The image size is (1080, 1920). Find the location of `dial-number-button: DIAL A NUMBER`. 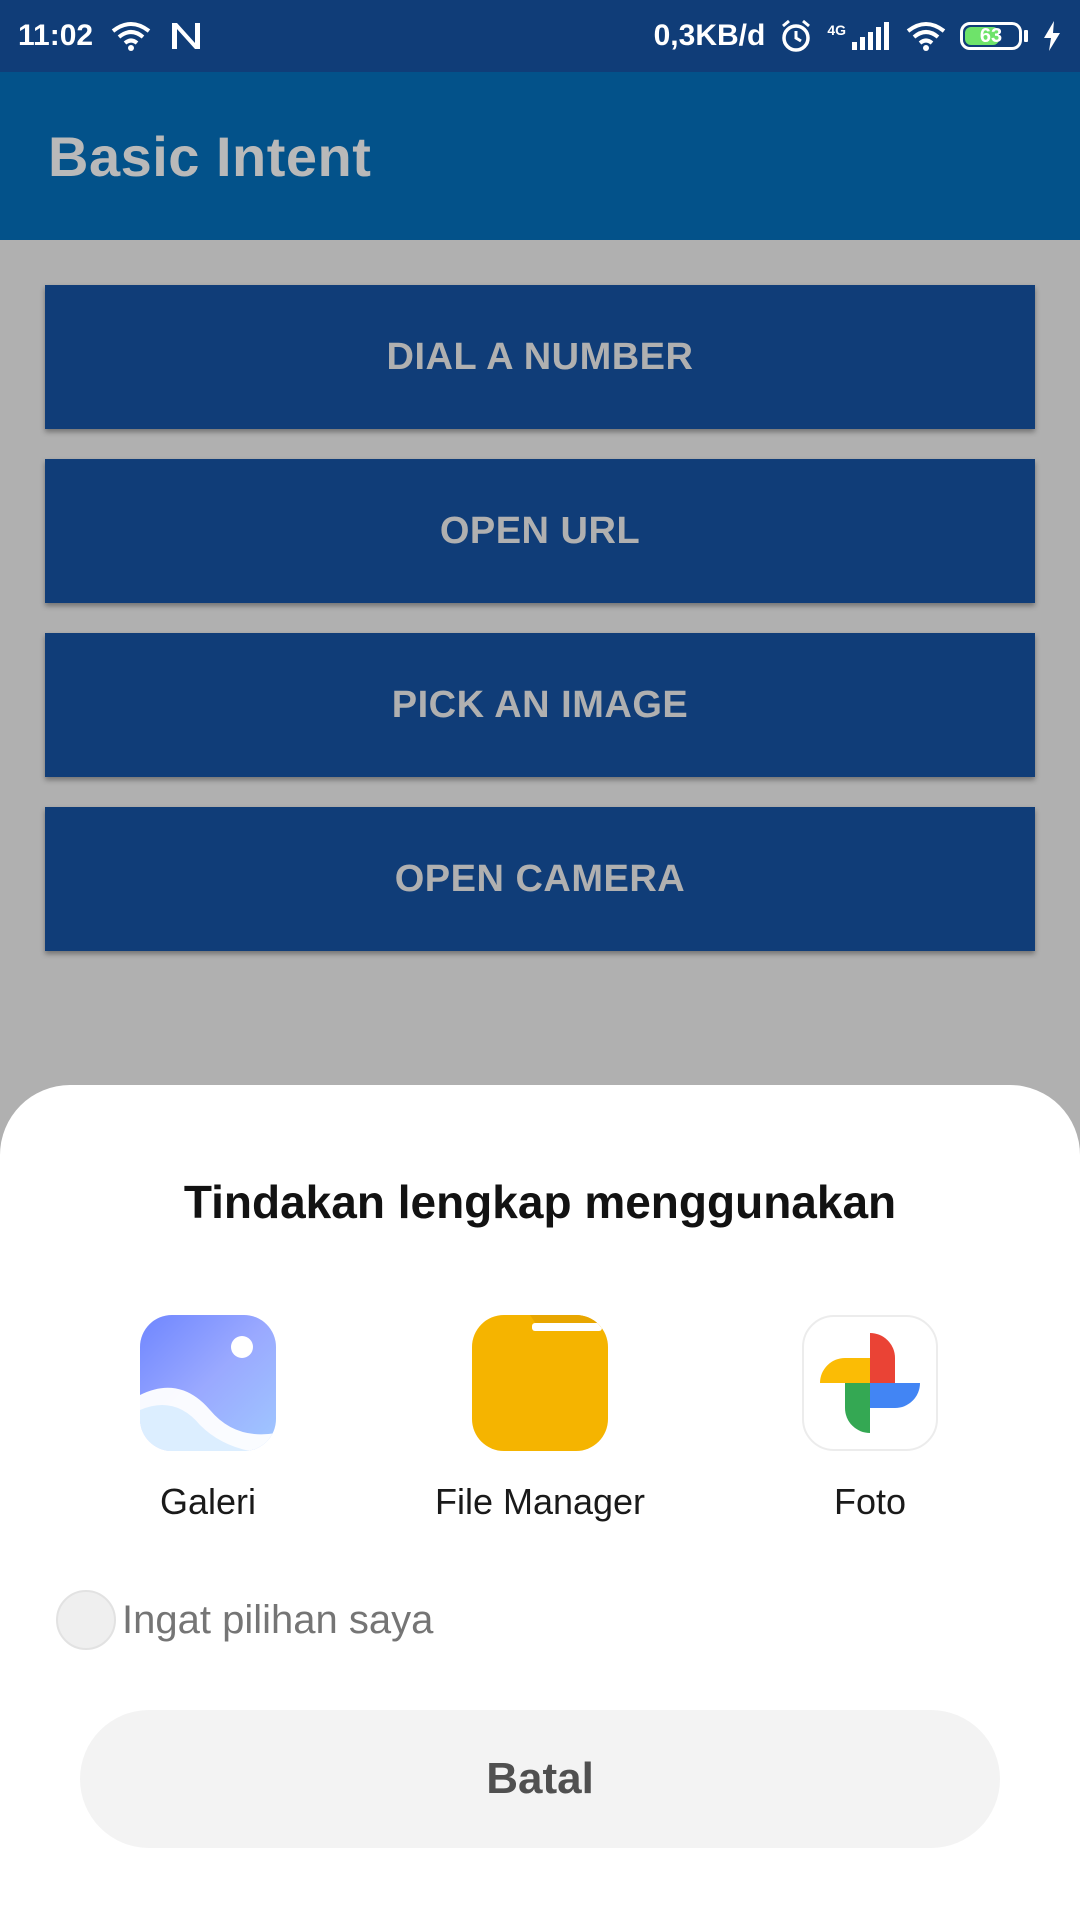

dial-number-button: DIAL A NUMBER is located at coordinates (540, 357).